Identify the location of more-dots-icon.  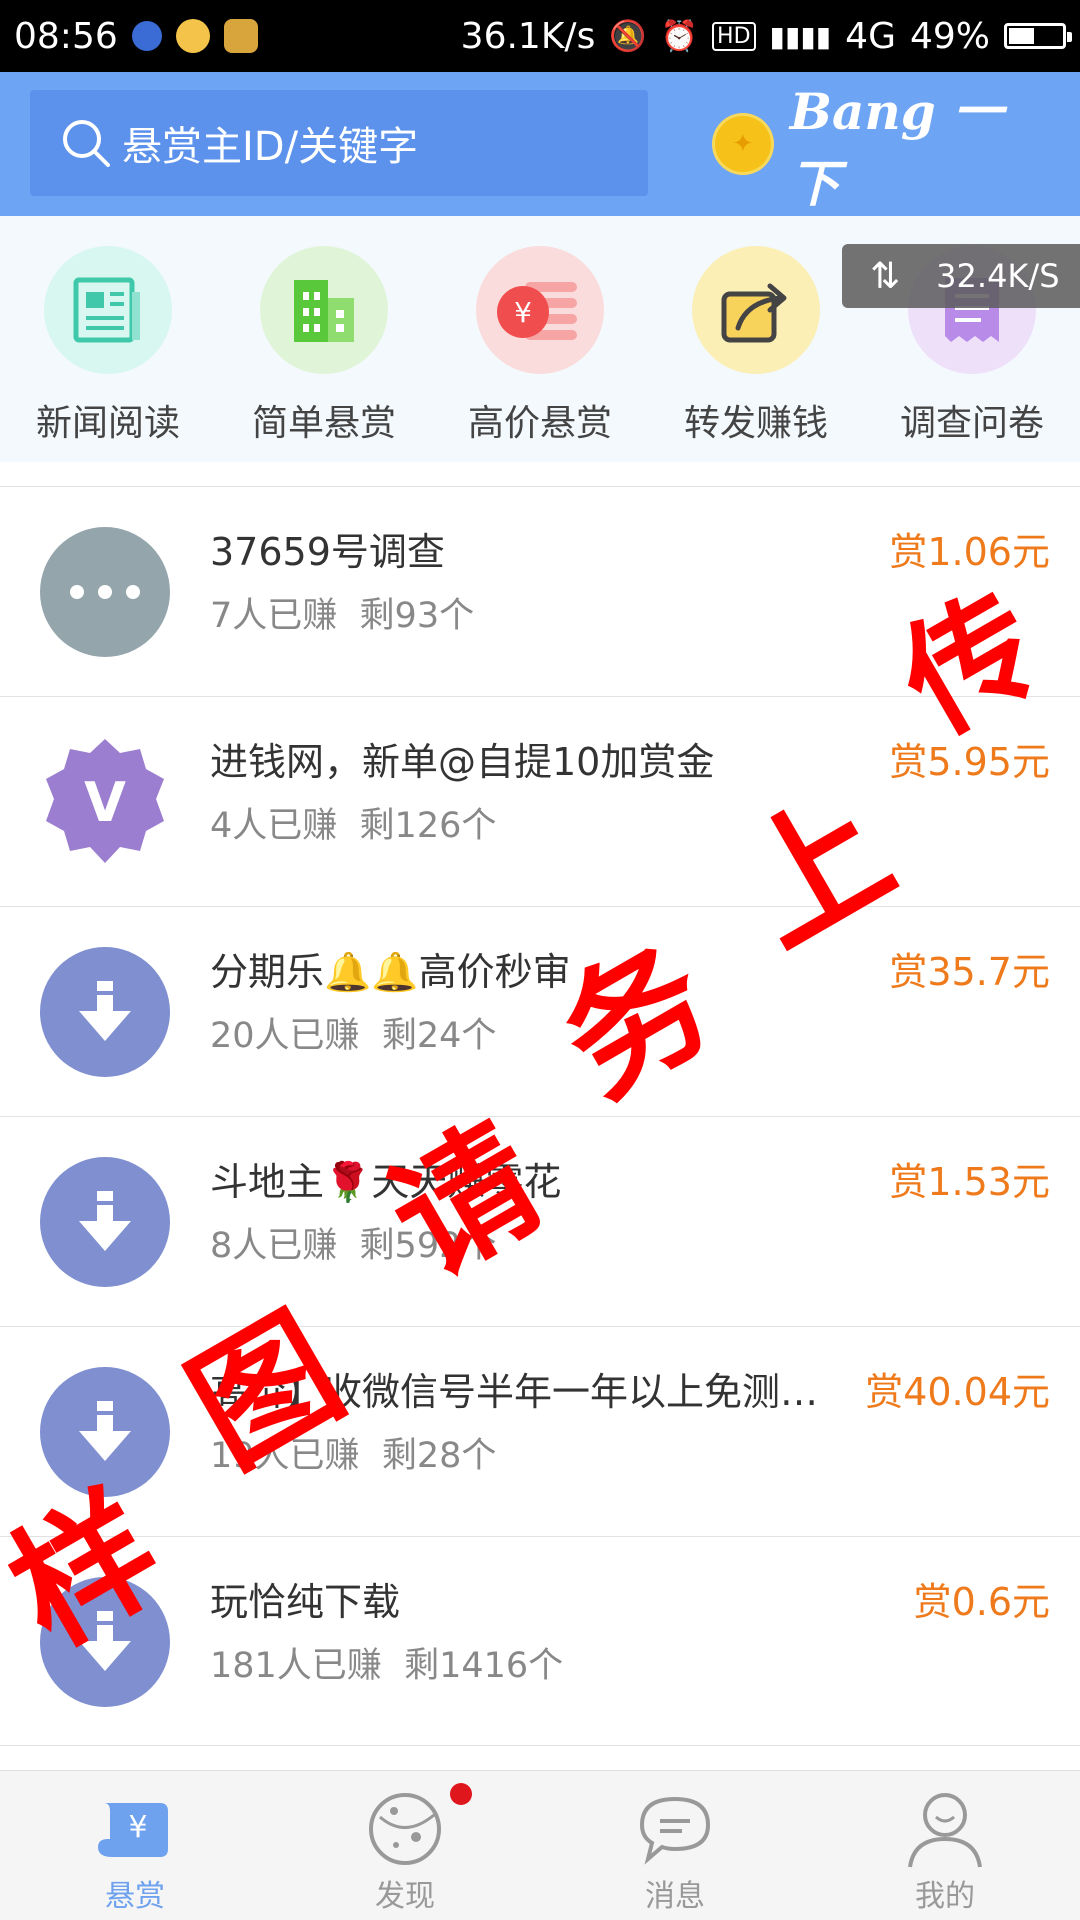
(105, 592).